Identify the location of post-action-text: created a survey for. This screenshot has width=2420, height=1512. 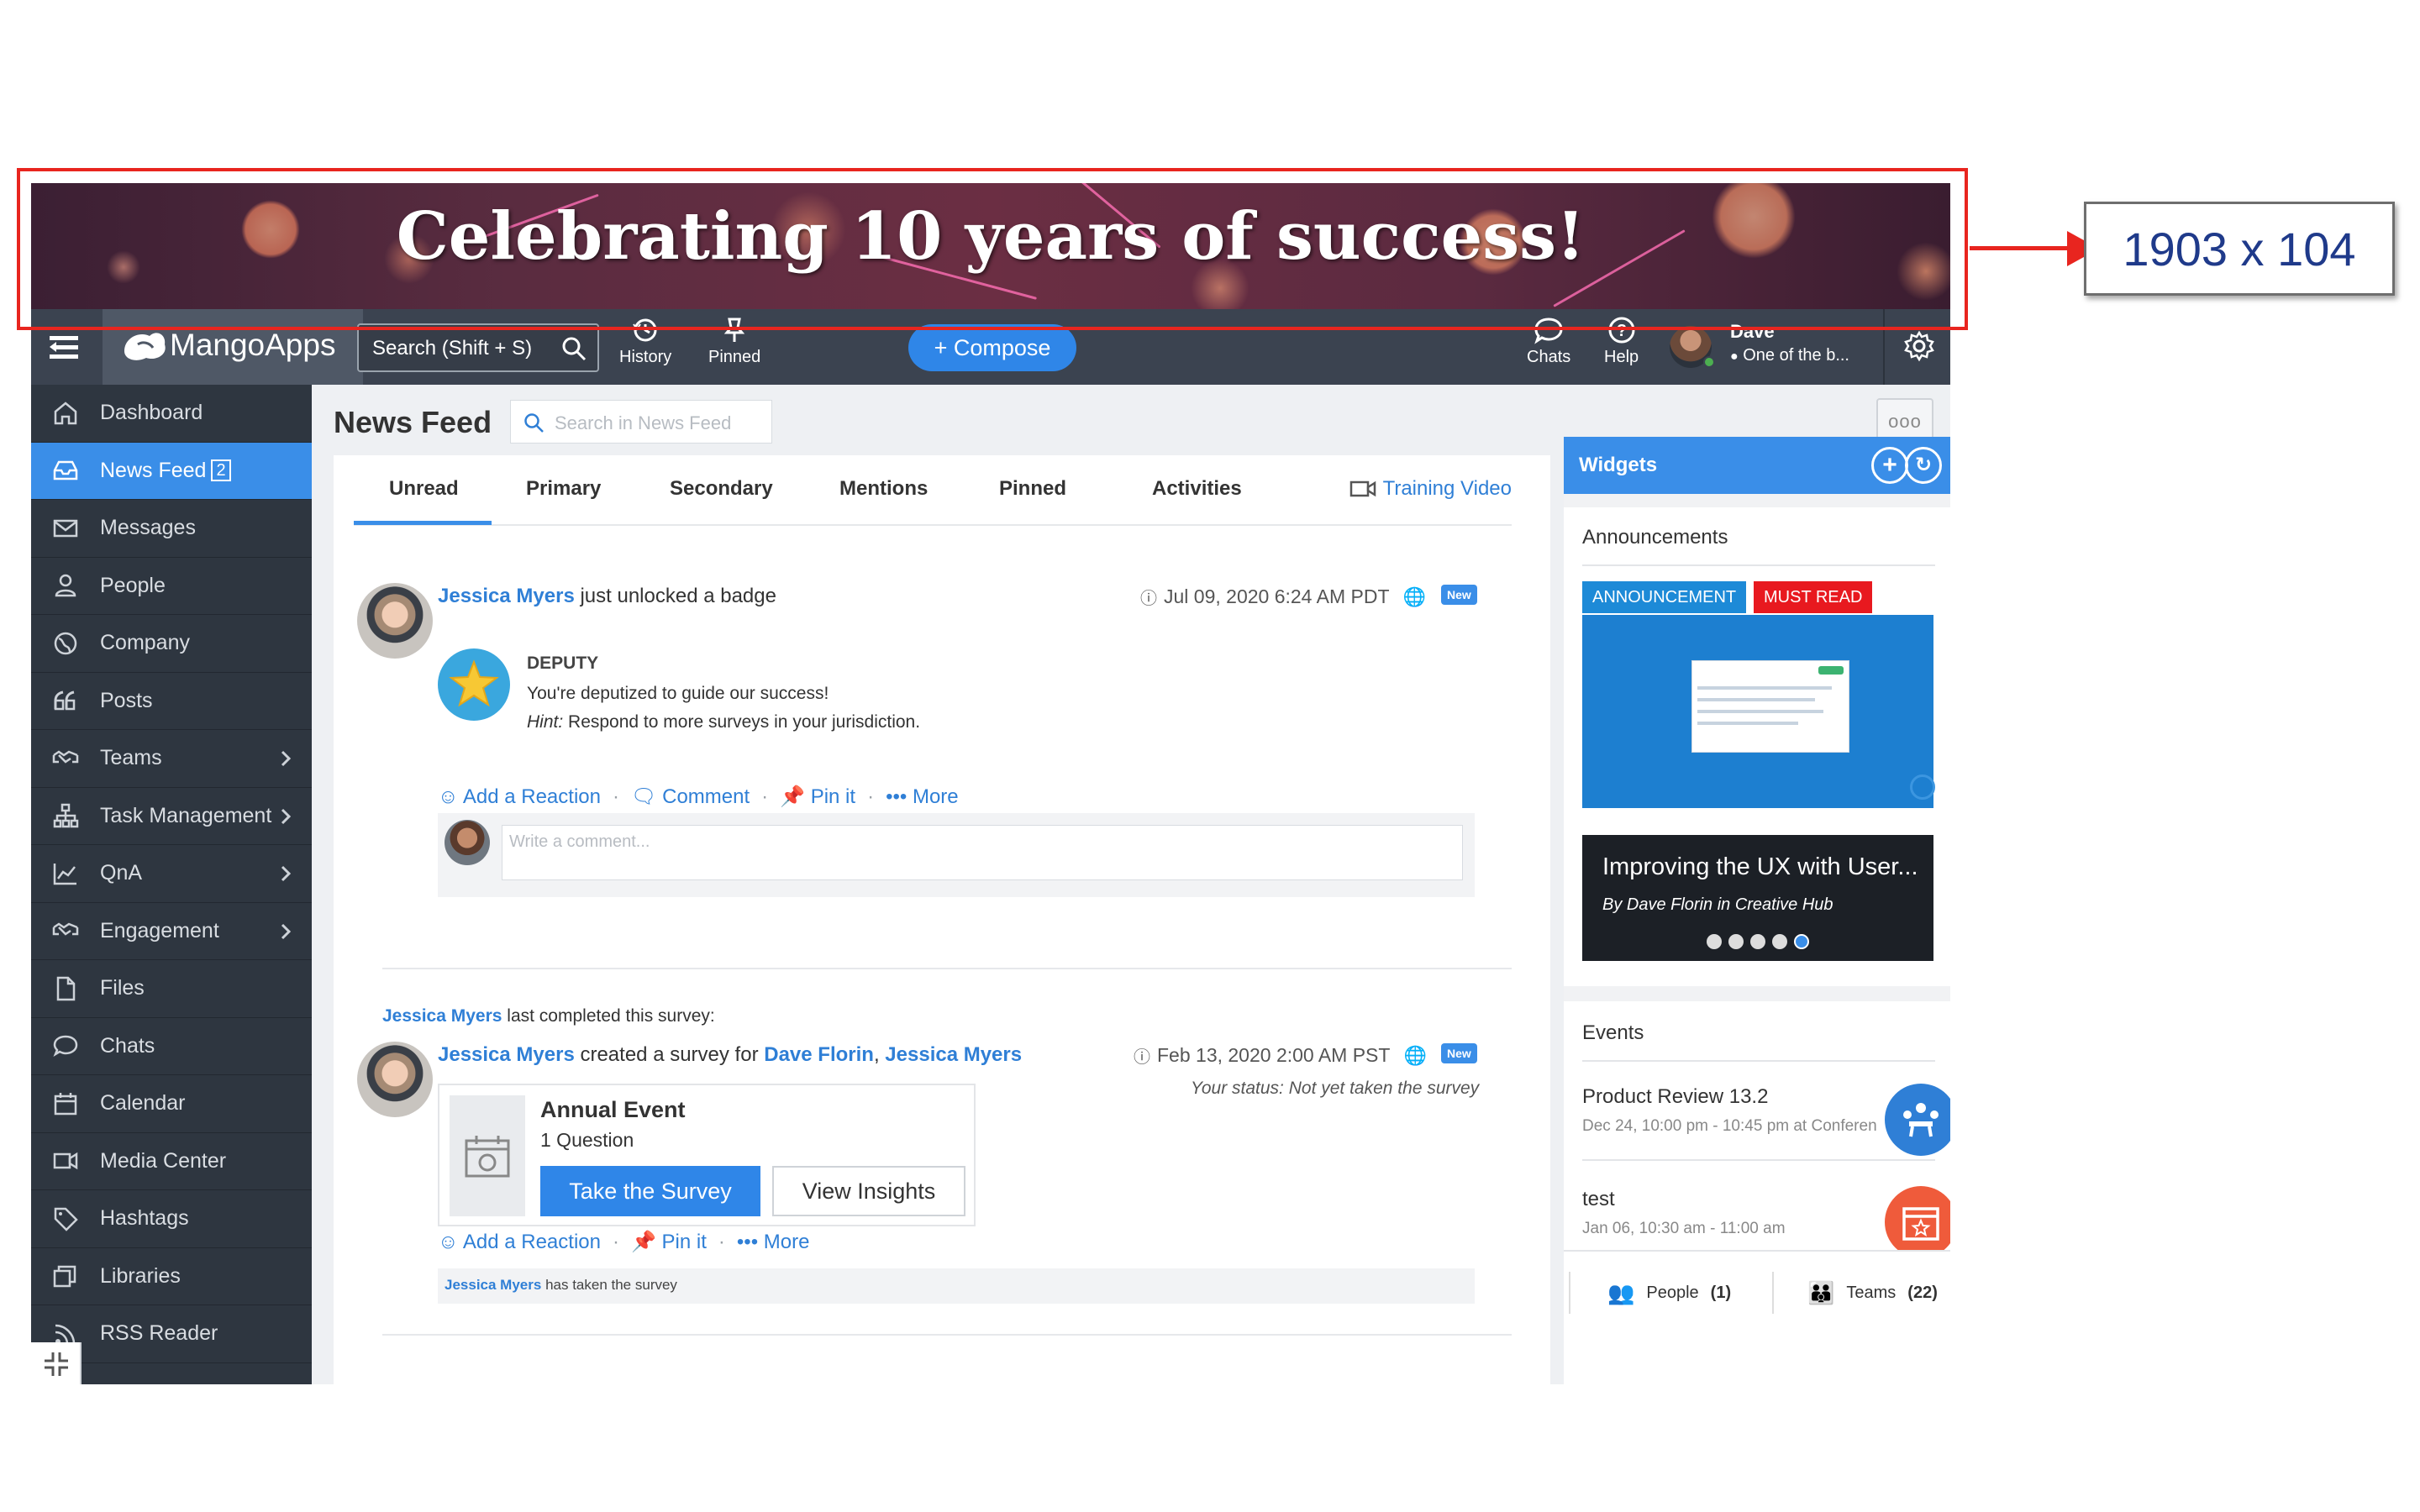
(669, 1054).